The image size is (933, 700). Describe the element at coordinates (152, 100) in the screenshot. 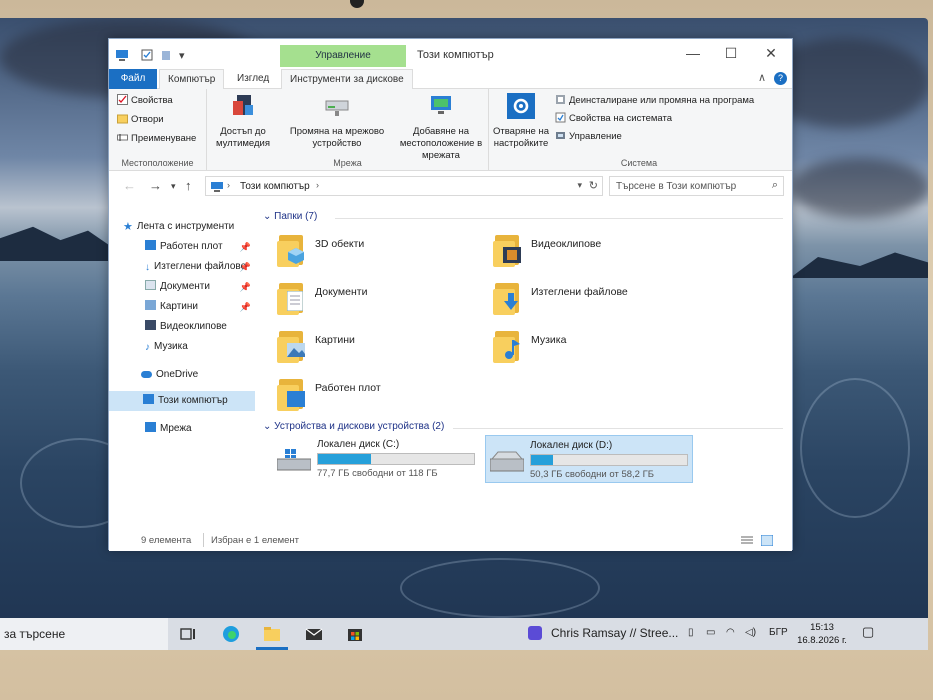

I see `properties-label: Свойства` at that location.